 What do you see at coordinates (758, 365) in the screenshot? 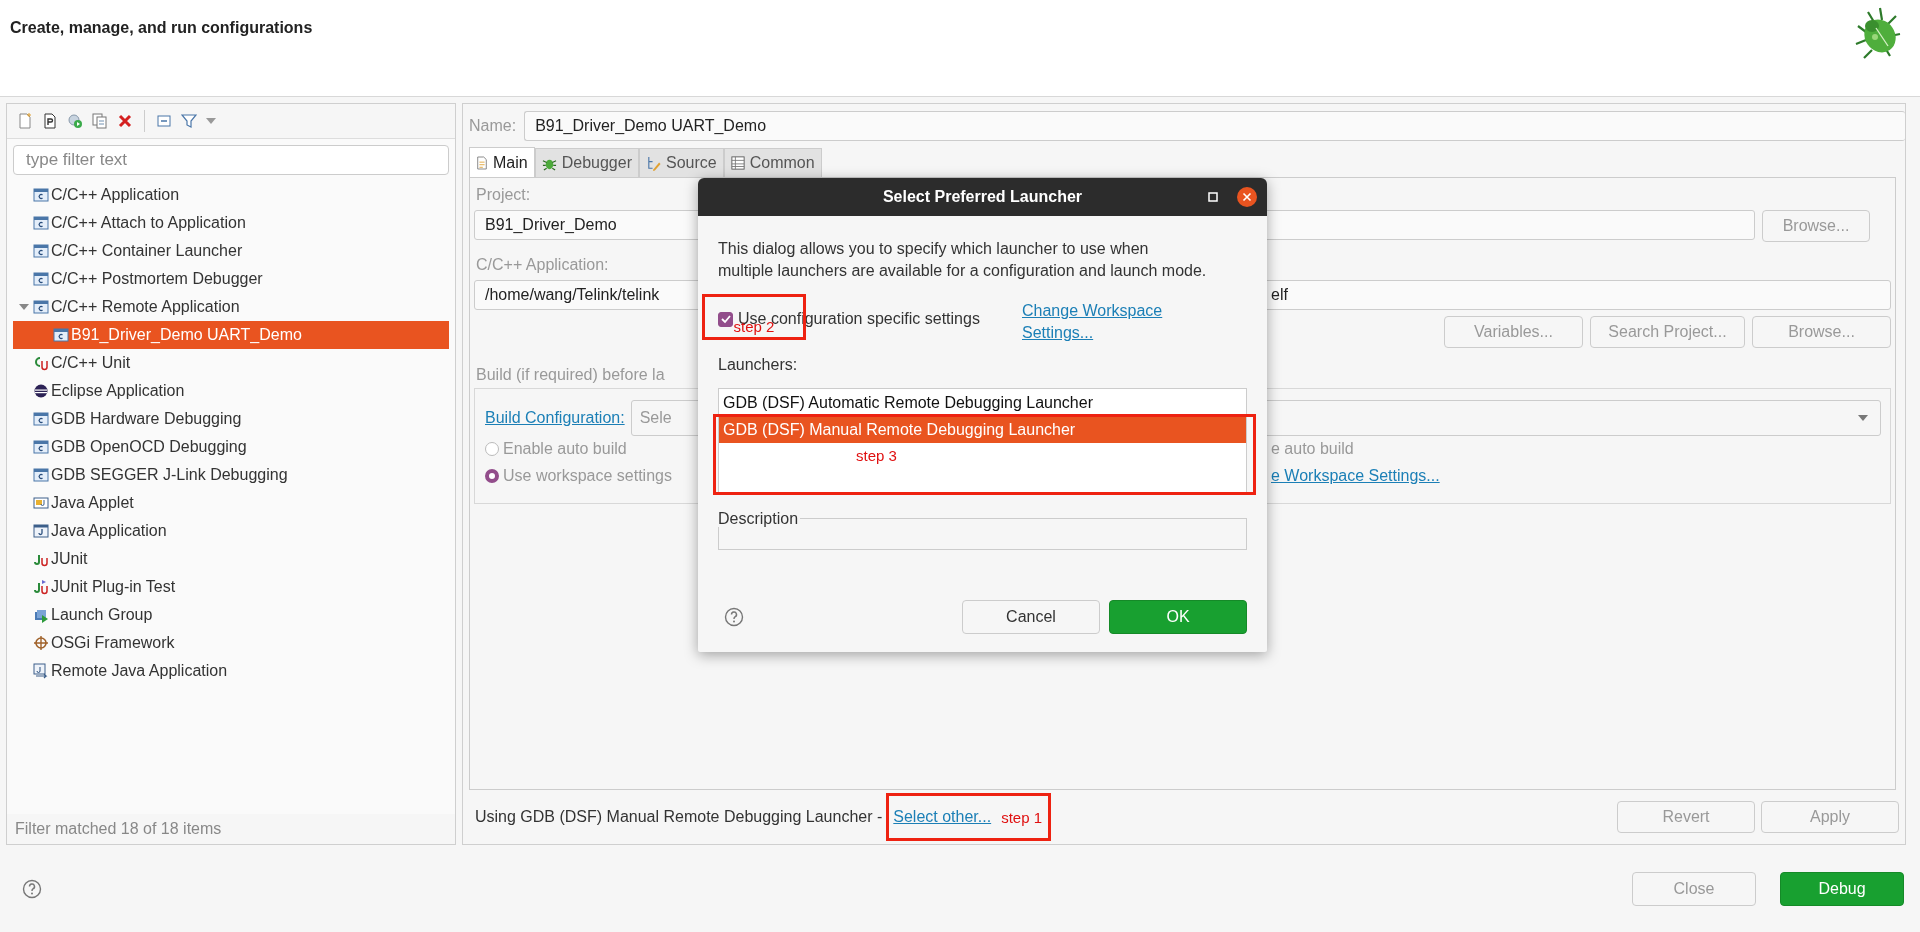
I see `launchers-label: Launchers:` at bounding box center [758, 365].